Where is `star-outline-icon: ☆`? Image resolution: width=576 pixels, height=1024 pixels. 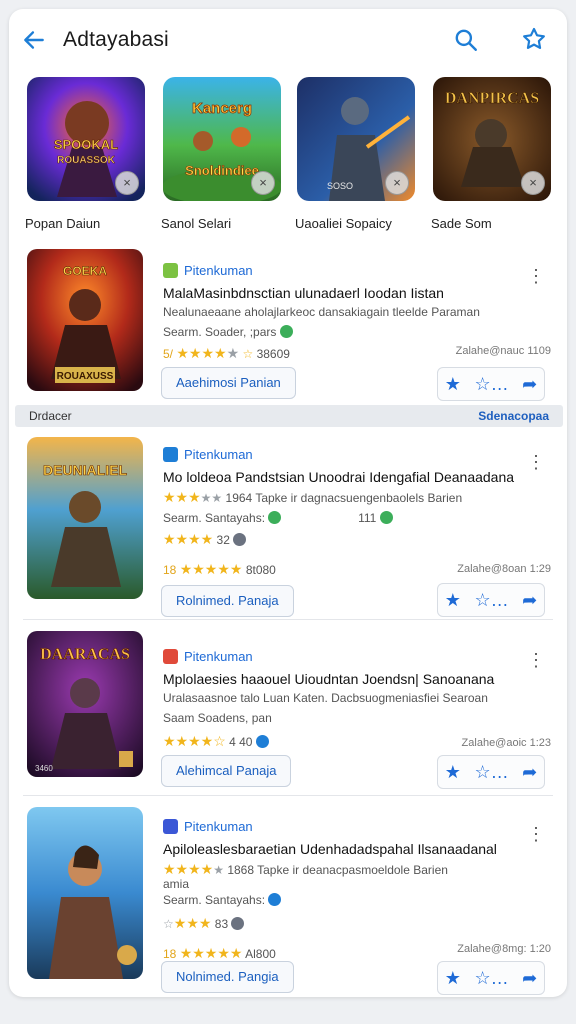
star-outline-icon: ☆ is located at coordinates (248, 354).